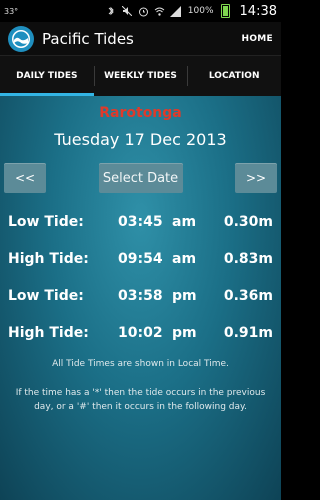  I want to click on tab-weekly-tides: WEEKLY TIDES, so click(140, 76).